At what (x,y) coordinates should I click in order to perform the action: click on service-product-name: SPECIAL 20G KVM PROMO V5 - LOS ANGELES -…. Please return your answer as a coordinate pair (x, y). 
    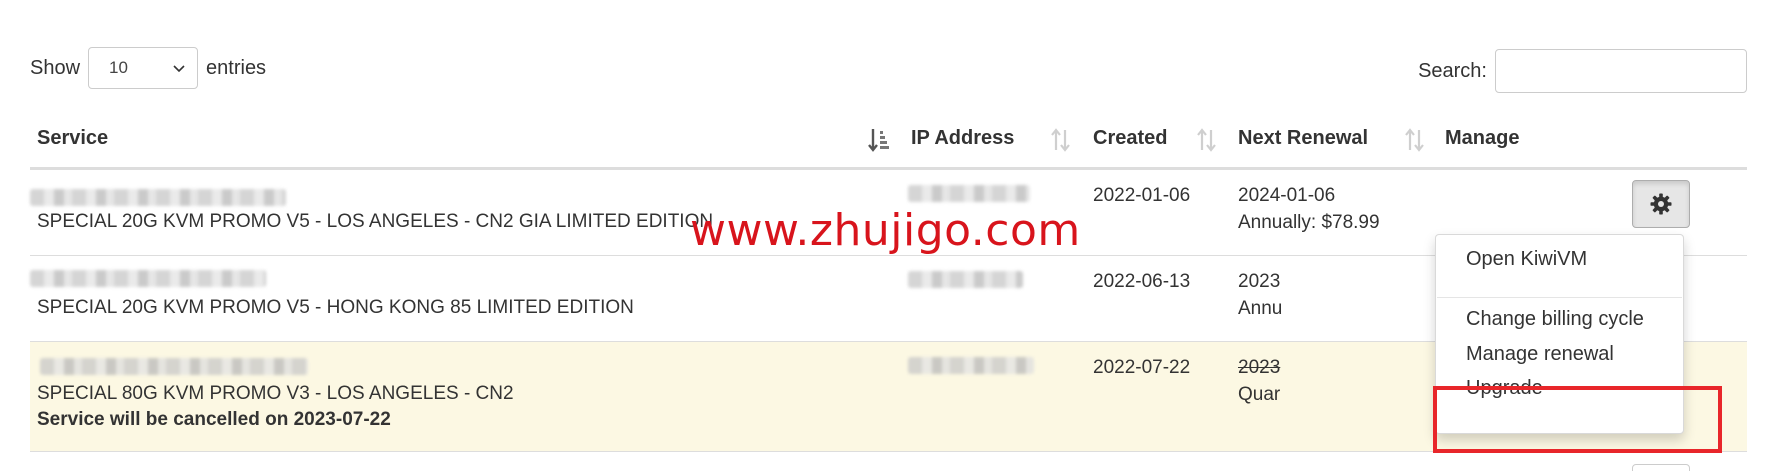
    Looking at the image, I should click on (375, 221).